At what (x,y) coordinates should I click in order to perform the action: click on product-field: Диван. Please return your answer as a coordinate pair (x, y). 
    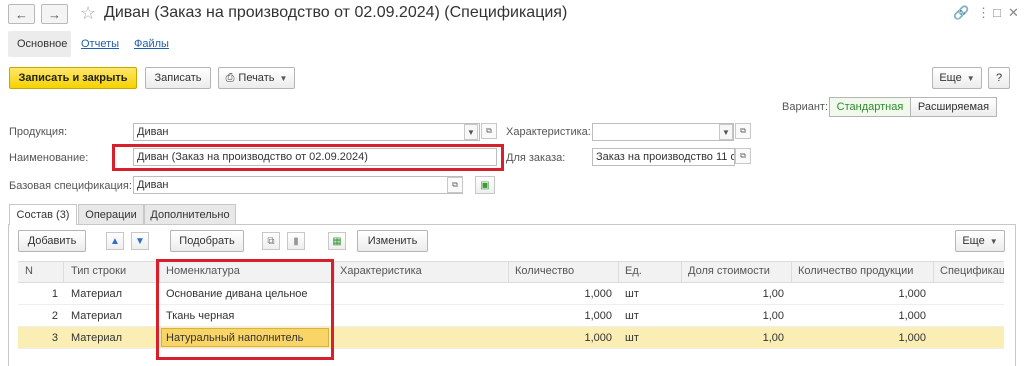
    Looking at the image, I should click on (306, 132).